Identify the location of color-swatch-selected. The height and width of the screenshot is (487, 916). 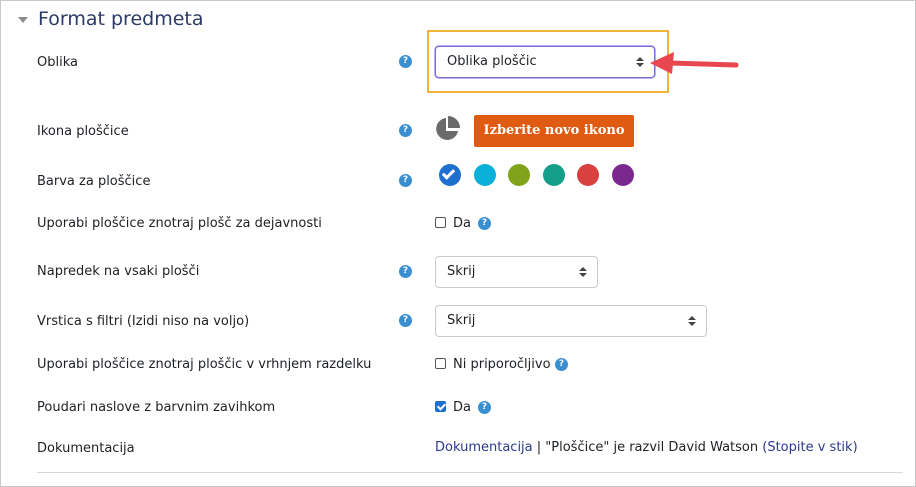
(450, 175).